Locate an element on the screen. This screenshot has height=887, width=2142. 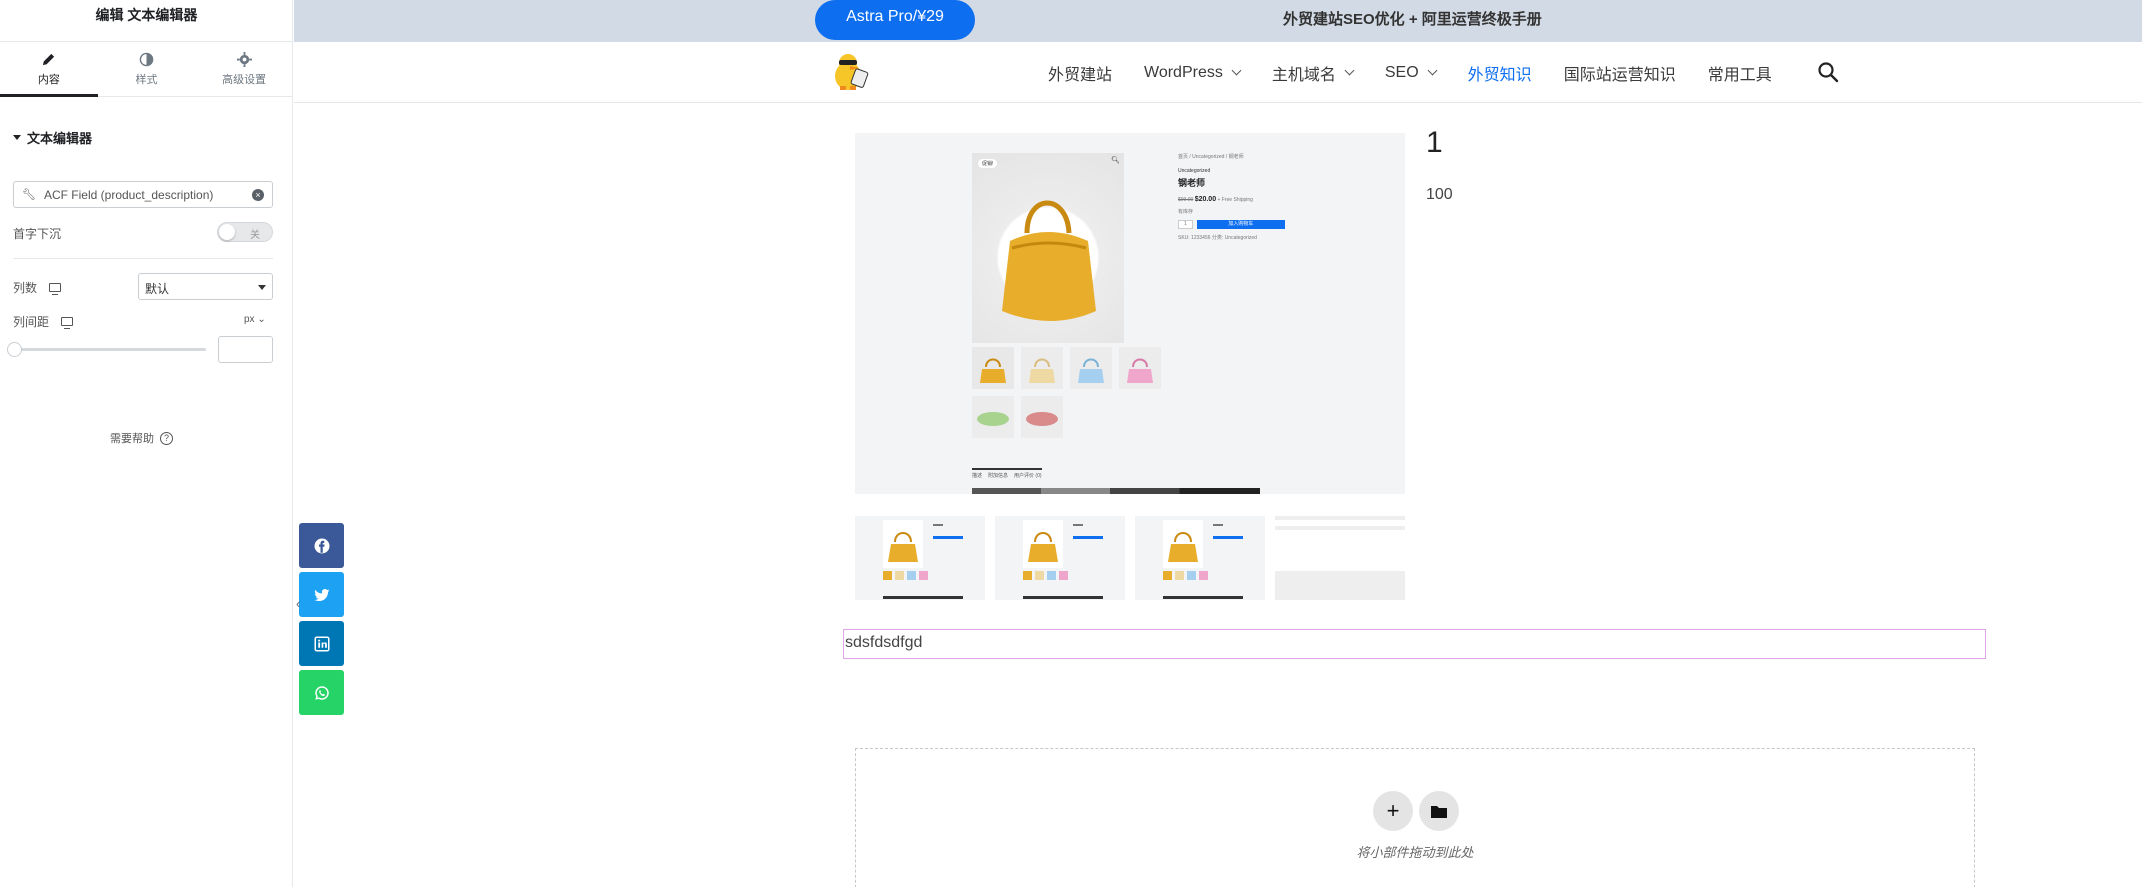
nav-item-tools: 常用工具 is located at coordinates (1740, 73).